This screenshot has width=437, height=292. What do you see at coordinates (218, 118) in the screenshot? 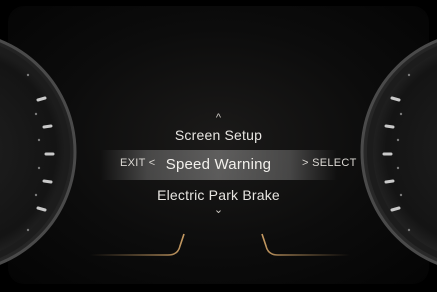
I see `scroll-up-indicator: ^` at bounding box center [218, 118].